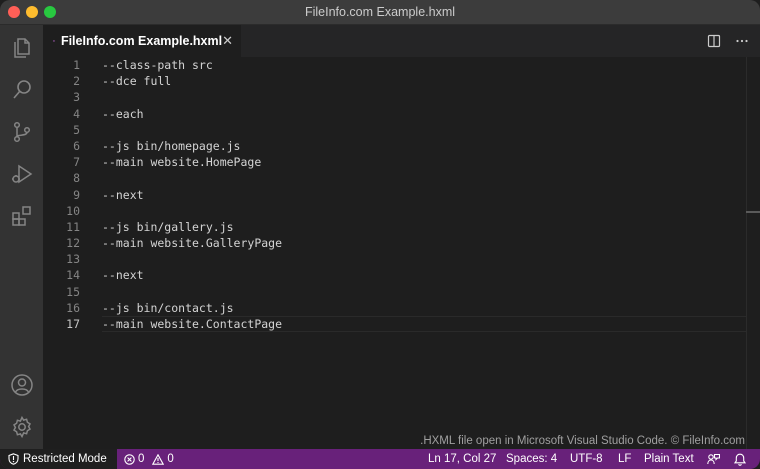 This screenshot has height=469, width=760. What do you see at coordinates (401, 41) in the screenshot?
I see `editor-tab-strip: FileInfo.com Example.hxml ✕` at bounding box center [401, 41].